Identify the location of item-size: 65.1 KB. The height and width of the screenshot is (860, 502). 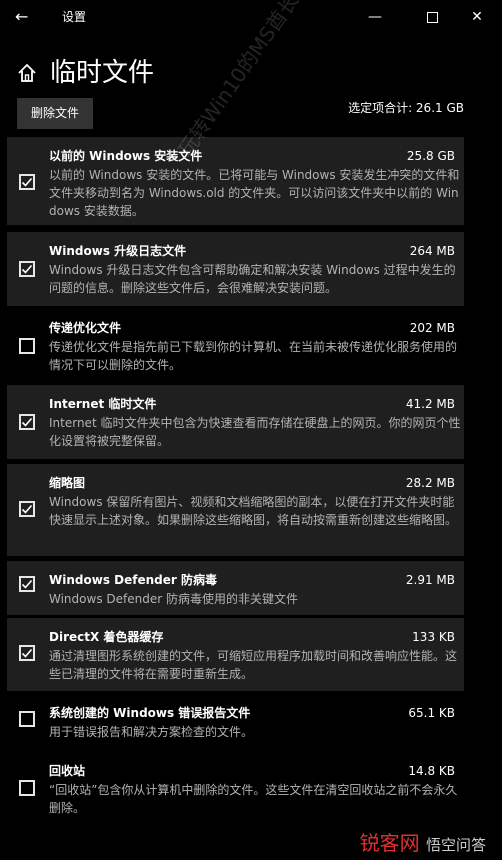
(431, 713).